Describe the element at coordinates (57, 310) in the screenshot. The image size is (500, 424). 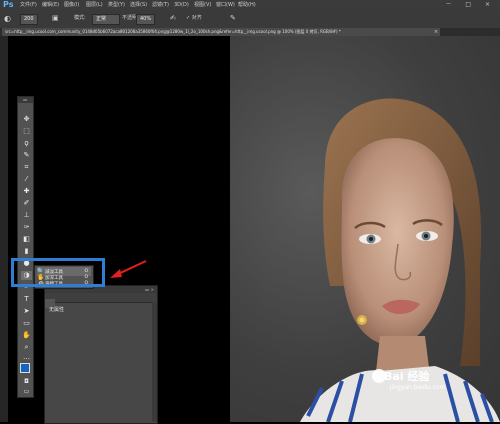
I see `no-properties-label: 无属性` at that location.